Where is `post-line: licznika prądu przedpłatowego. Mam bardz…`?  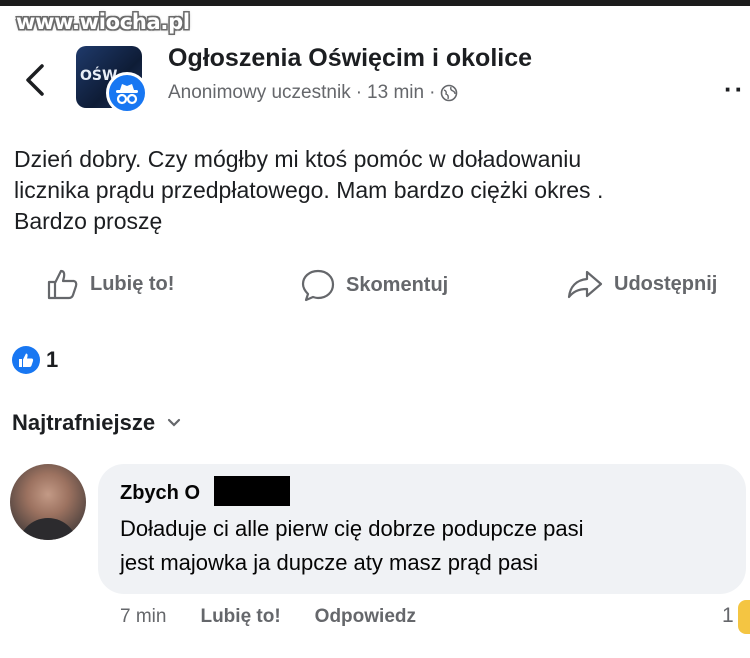 post-line: licznika prądu przedpłatowego. Mam bardz… is located at coordinates (309, 190).